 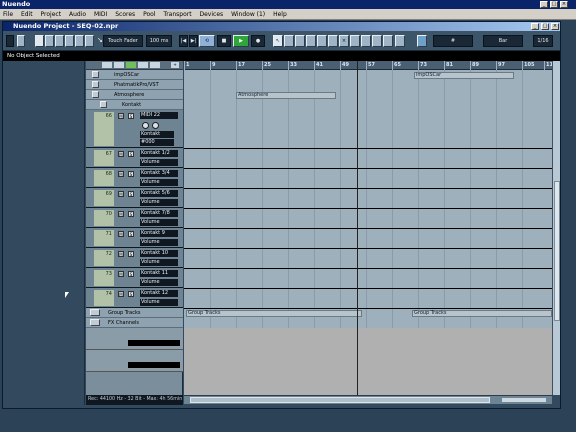 I want to click on monitor-button, so click(x=145, y=125).